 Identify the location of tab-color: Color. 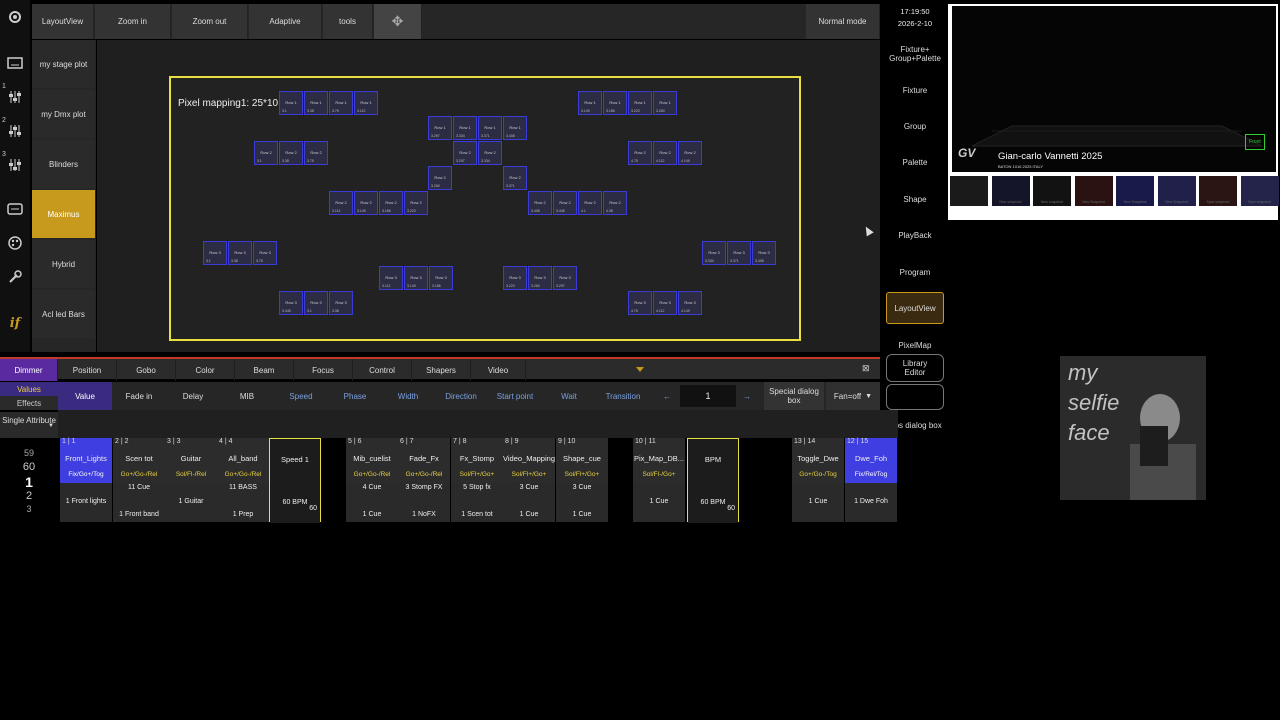
(205, 370).